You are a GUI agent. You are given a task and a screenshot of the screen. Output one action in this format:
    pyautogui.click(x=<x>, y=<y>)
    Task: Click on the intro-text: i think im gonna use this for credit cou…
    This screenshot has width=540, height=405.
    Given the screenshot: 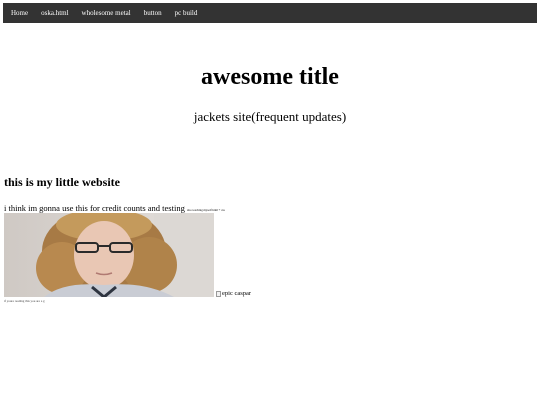 What is the action you would take?
    pyautogui.click(x=94, y=208)
    